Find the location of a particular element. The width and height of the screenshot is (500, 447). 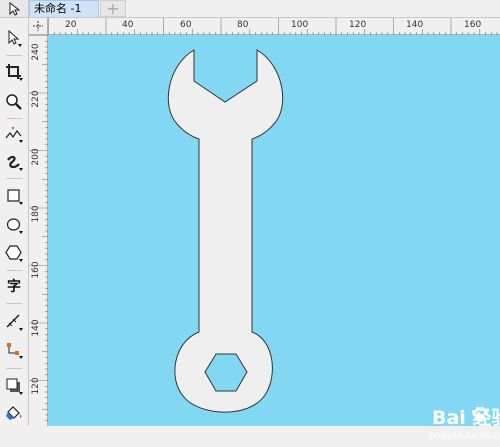

ruler-label: 240 is located at coordinates (36, 51).